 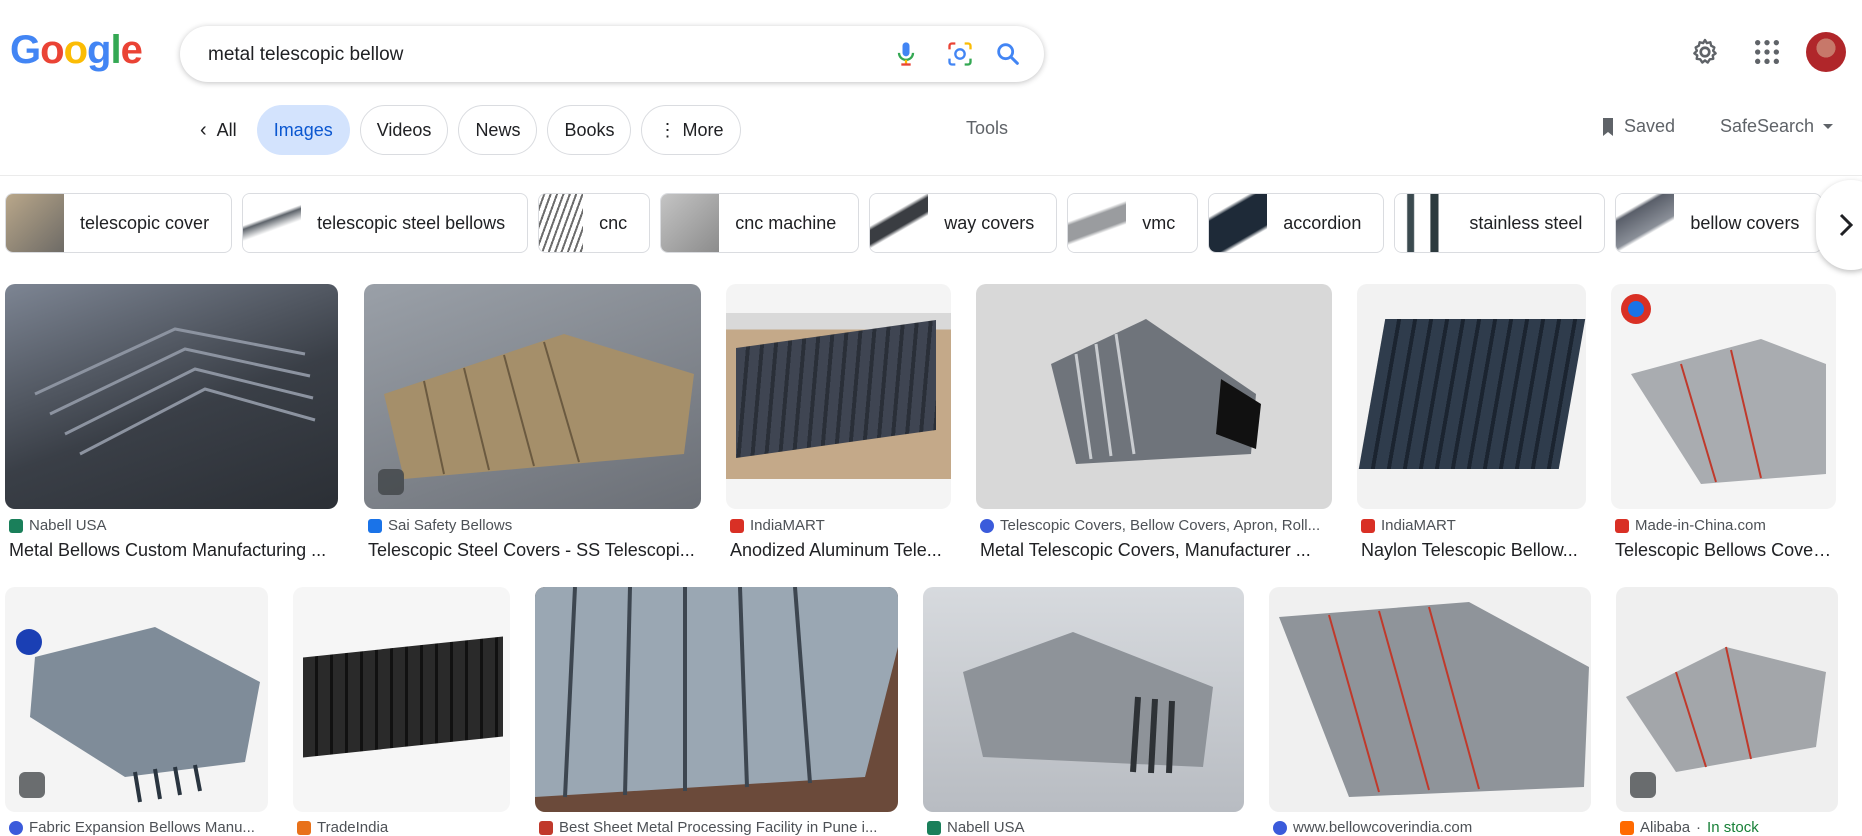 I want to click on source-name: IndiaMART, so click(x=787, y=525).